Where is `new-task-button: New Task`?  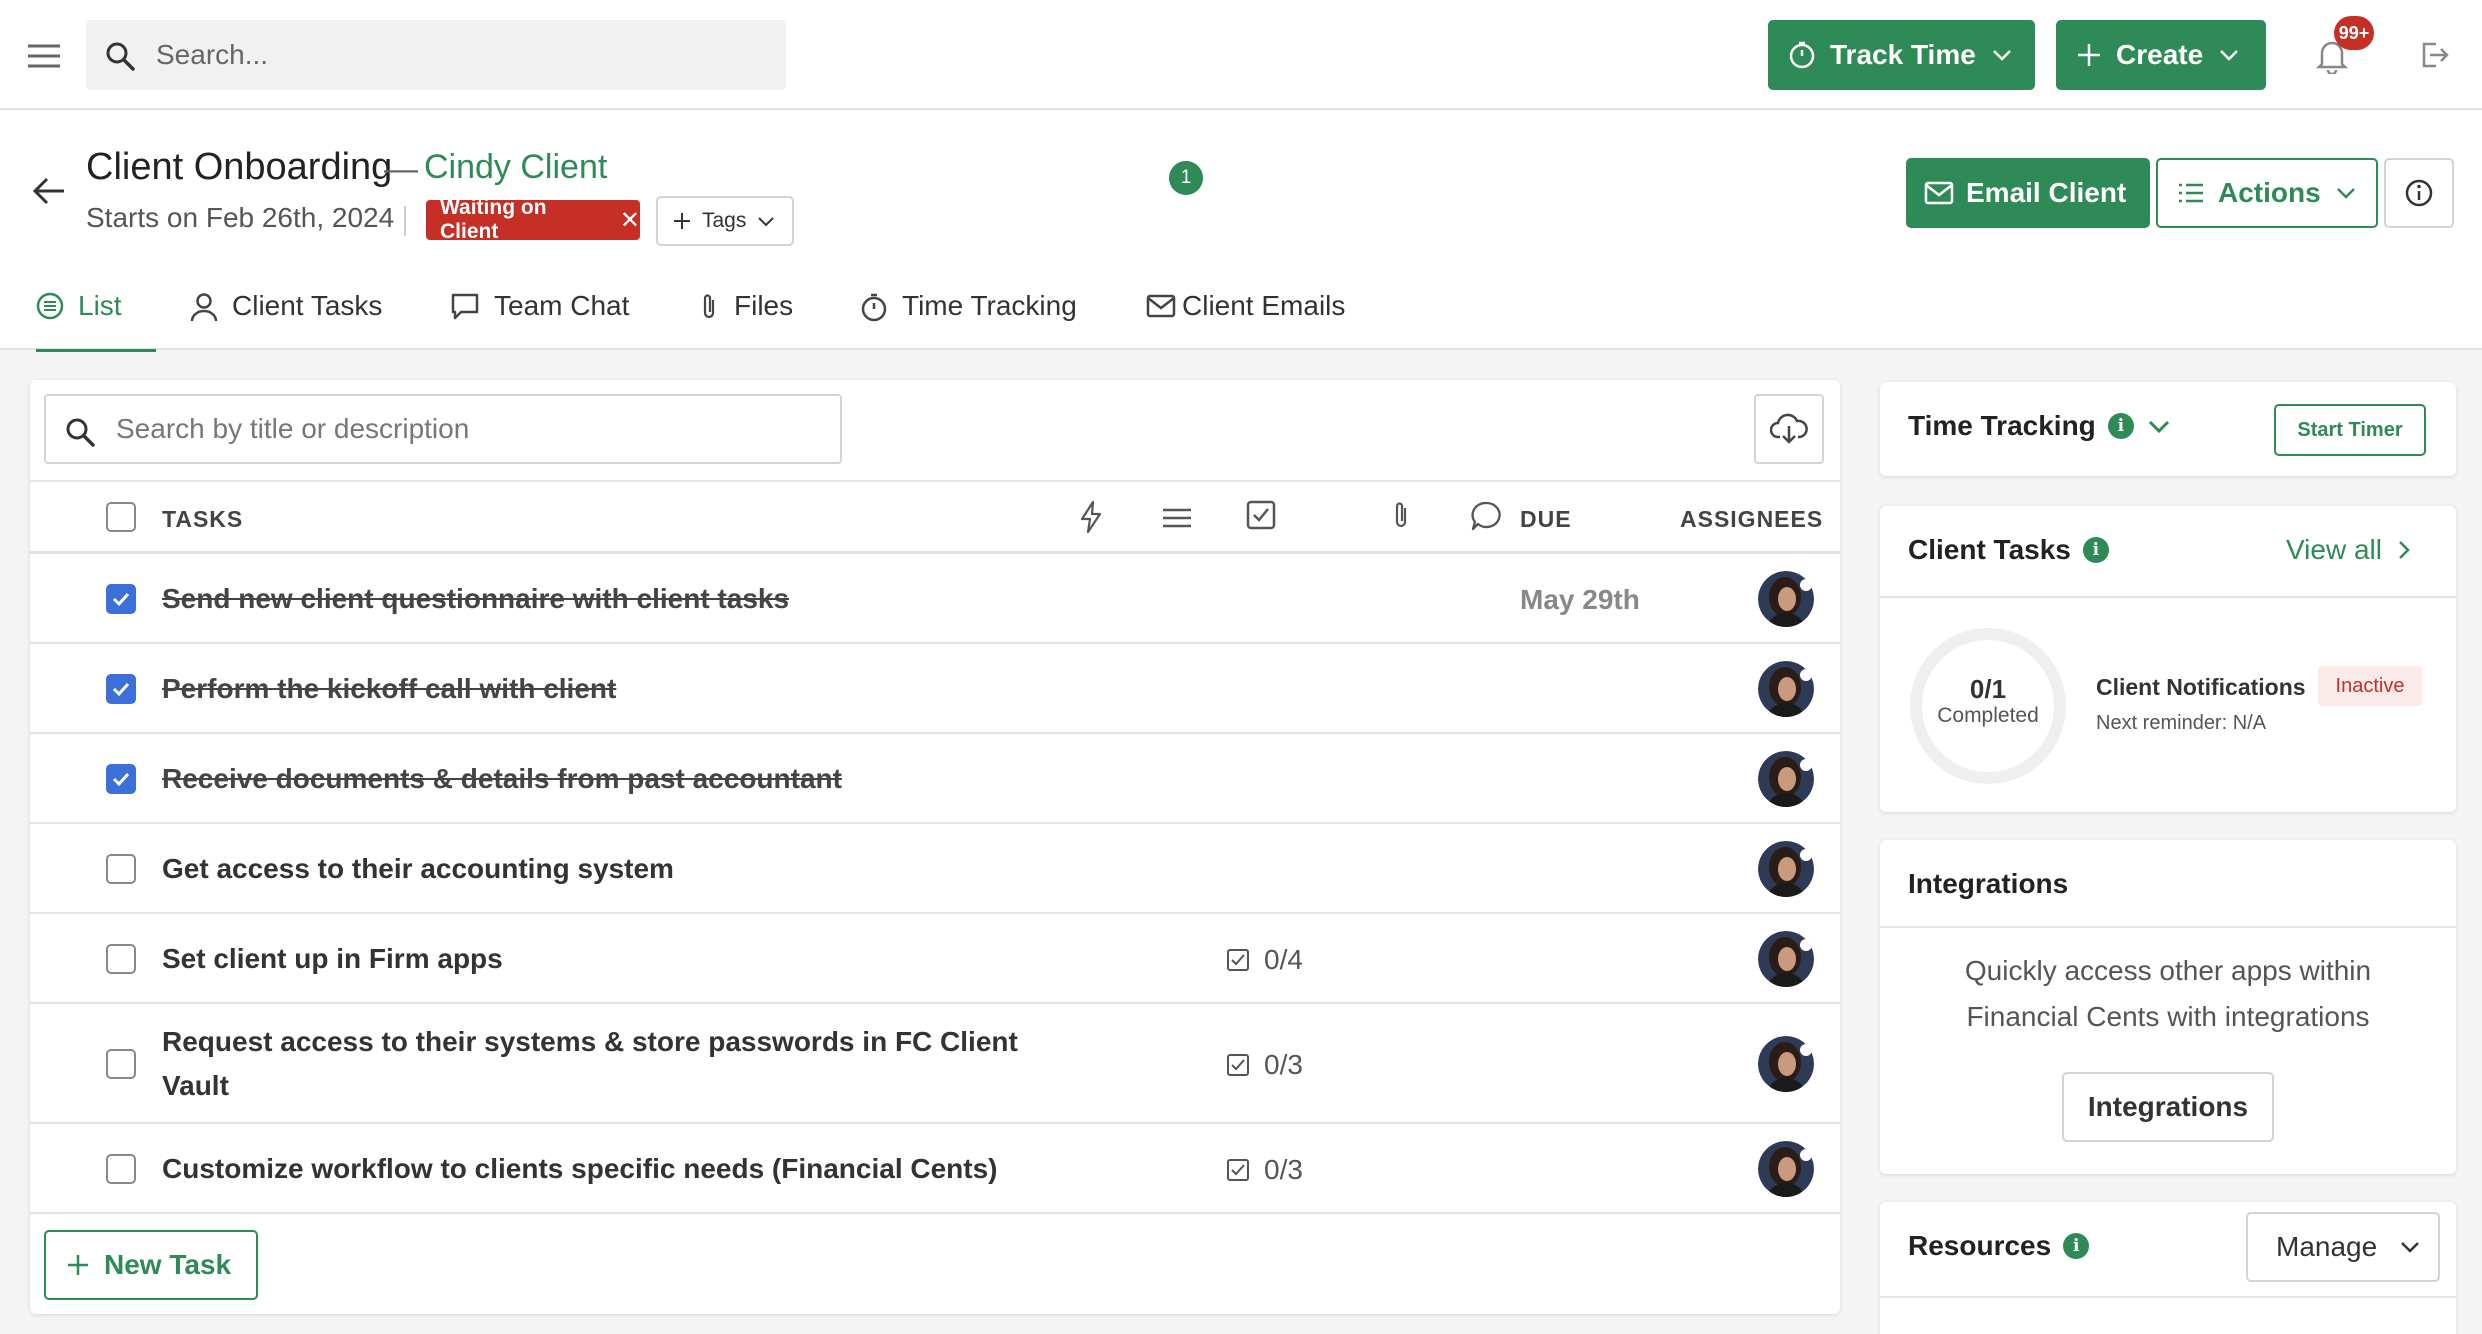
new-task-button: New Task is located at coordinates (151, 1265).